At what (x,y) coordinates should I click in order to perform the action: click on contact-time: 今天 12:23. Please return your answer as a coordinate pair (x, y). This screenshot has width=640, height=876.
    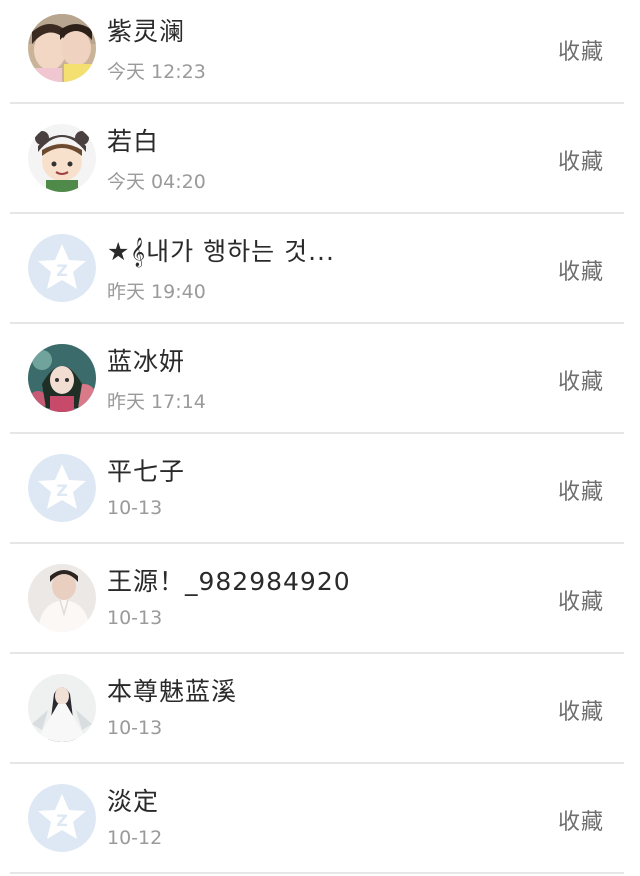
    Looking at the image, I should click on (156, 72).